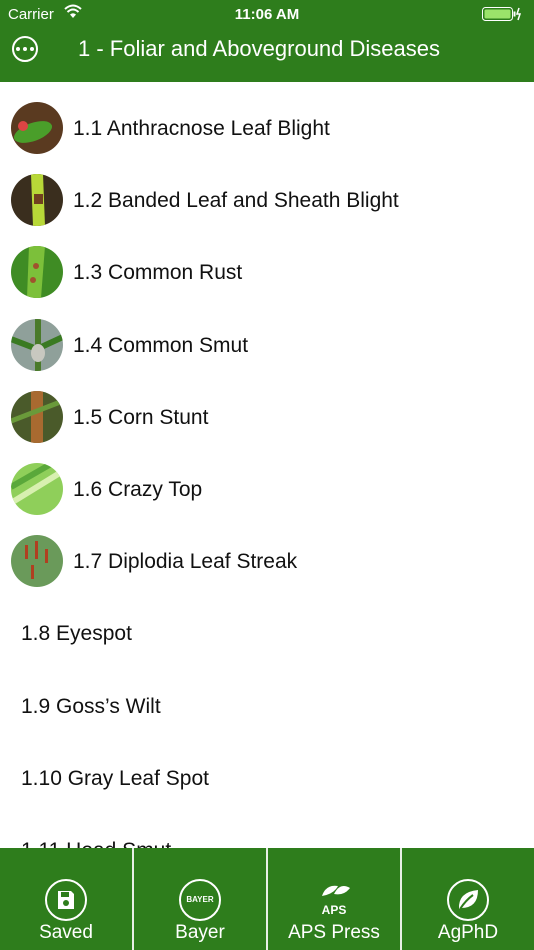  I want to click on tab-label: AgPhD, so click(468, 932).